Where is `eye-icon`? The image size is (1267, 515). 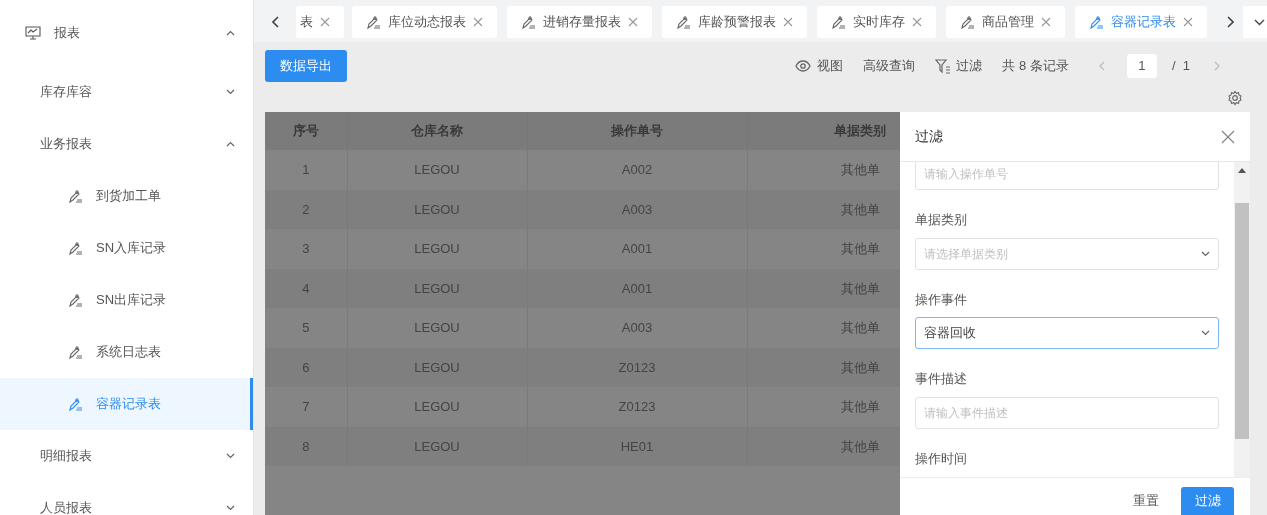
eye-icon is located at coordinates (803, 66).